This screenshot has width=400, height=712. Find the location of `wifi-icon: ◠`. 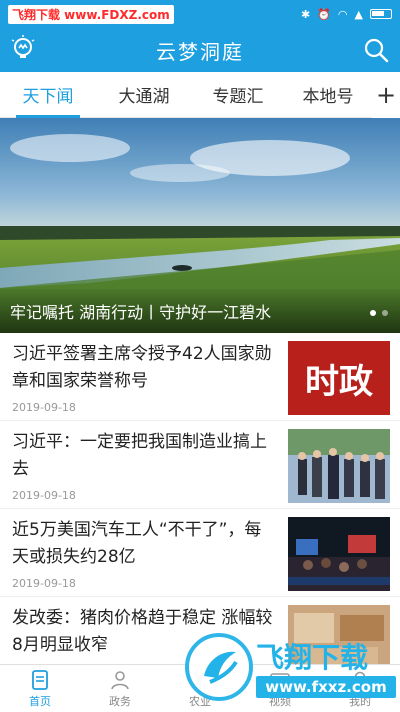

wifi-icon: ◠ is located at coordinates (342, 14).